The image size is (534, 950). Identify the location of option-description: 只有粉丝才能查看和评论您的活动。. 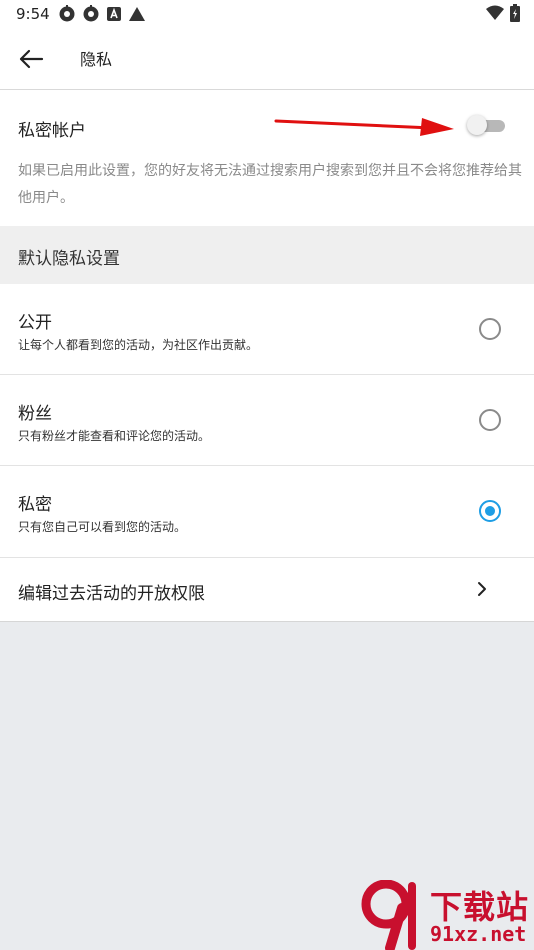
(114, 436).